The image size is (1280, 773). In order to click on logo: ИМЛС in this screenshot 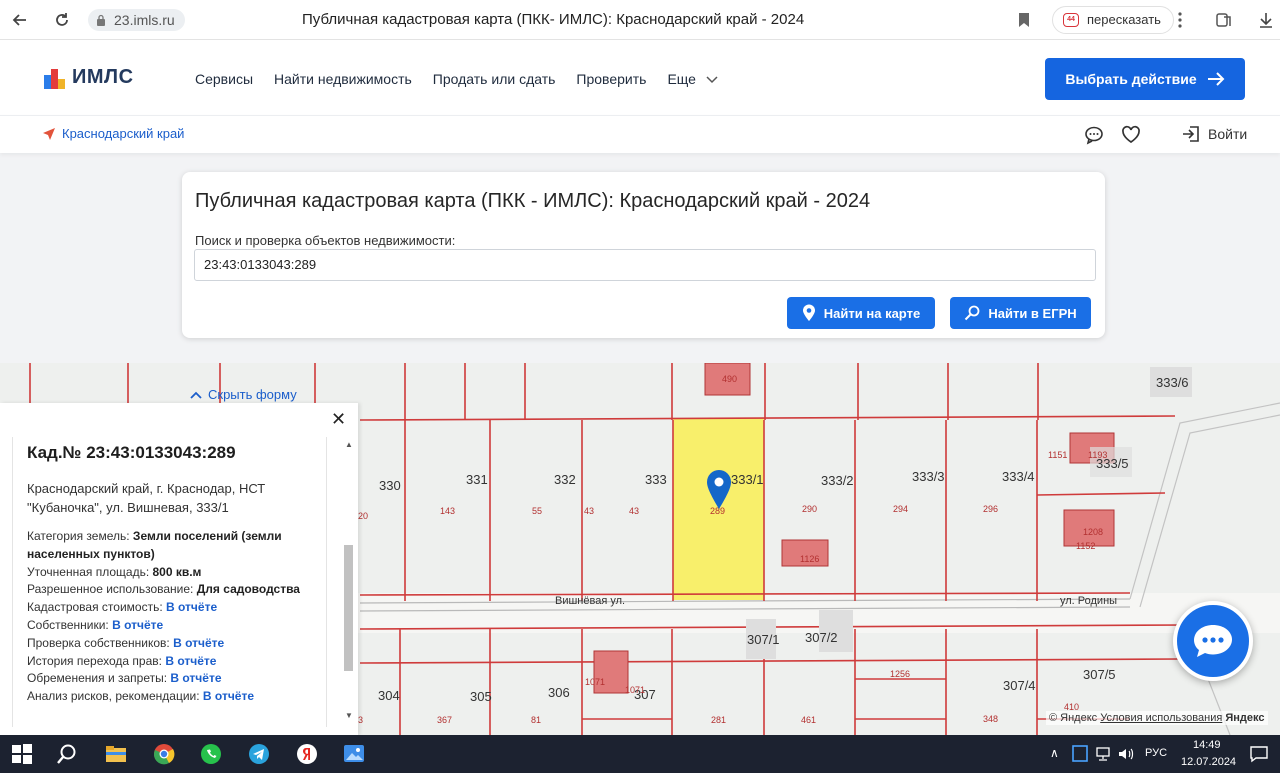, I will do `click(89, 77)`.